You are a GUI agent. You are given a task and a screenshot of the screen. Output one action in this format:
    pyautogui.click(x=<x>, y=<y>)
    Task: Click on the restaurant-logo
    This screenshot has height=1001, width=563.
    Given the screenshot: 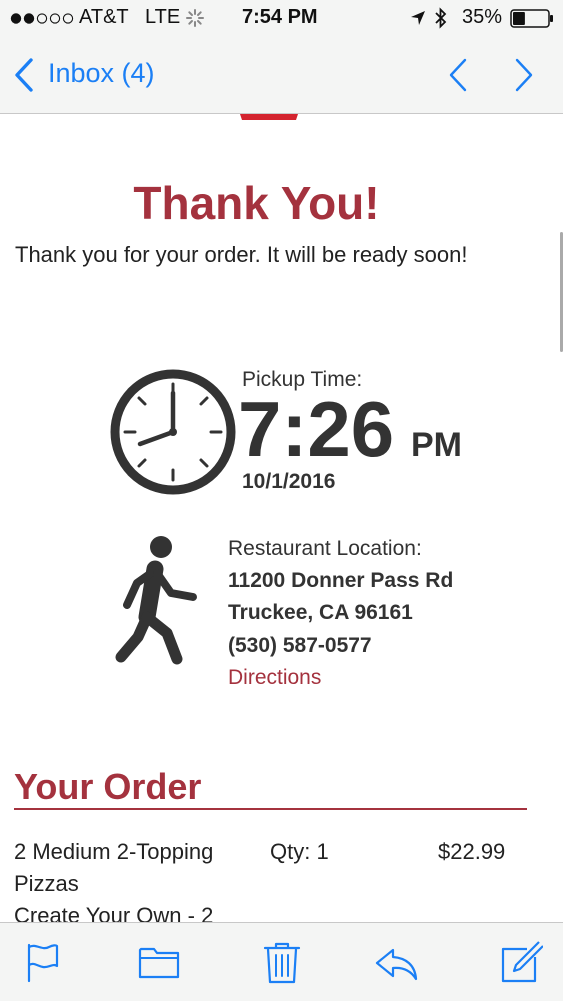 What is the action you would take?
    pyautogui.click(x=269, y=117)
    